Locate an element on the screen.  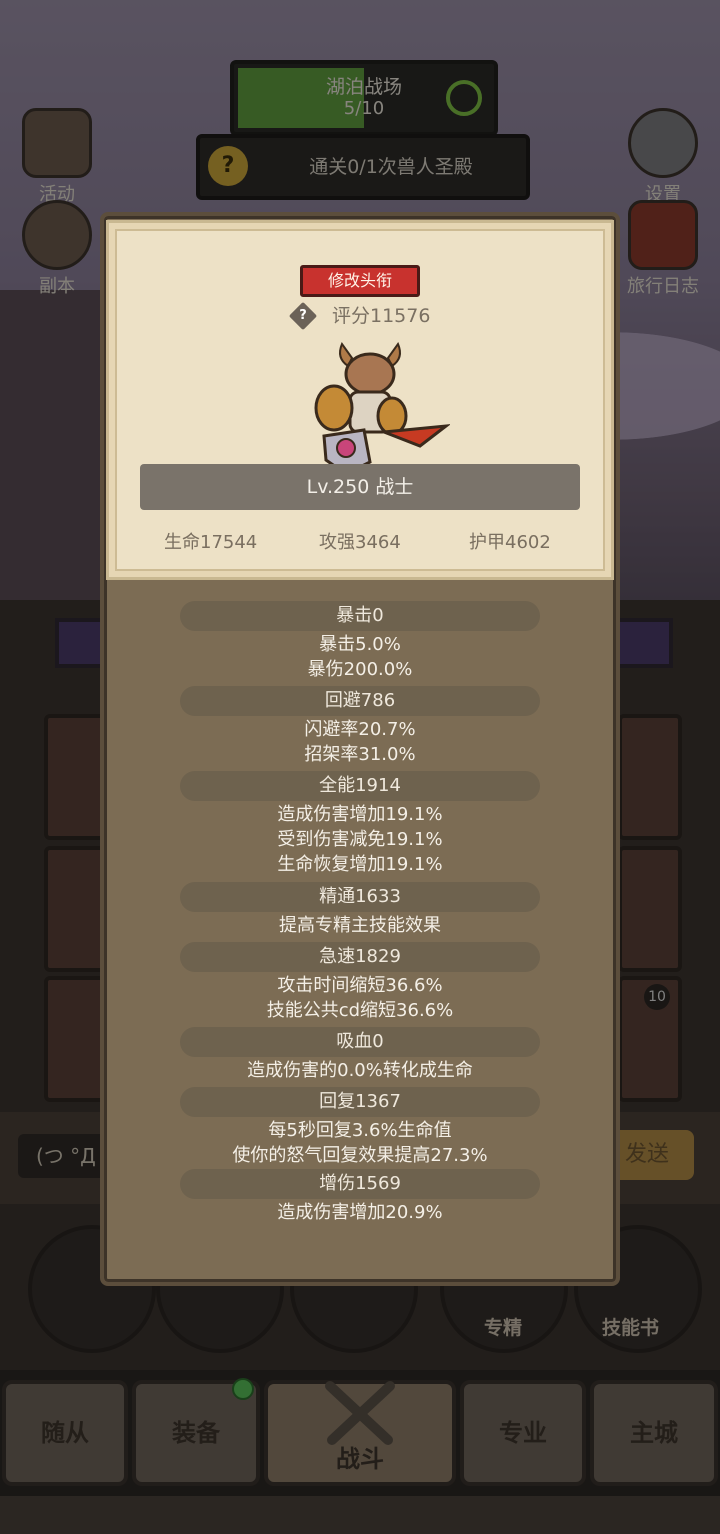
stat-line: 每5秒回复3.6%生命值 is located at coordinates (360, 1130).